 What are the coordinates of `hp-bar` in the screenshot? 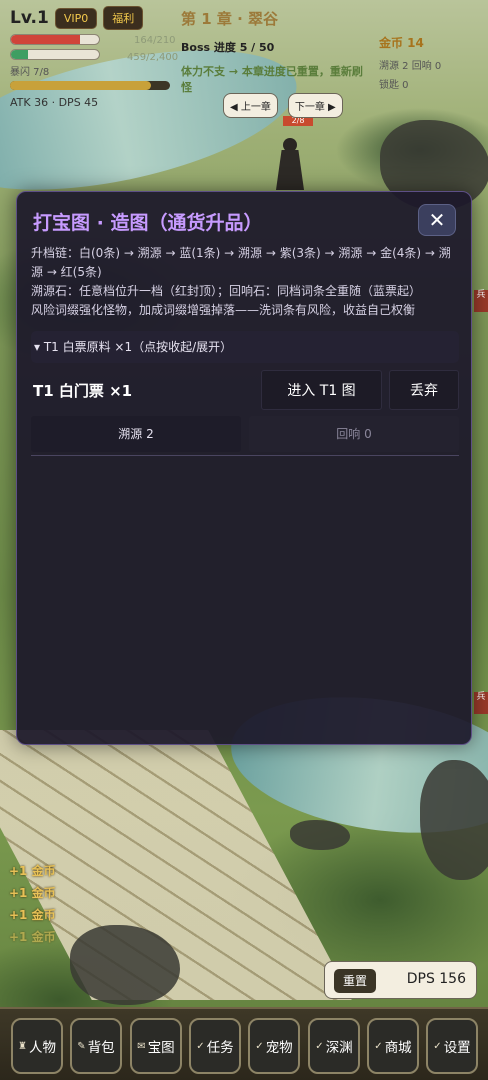 It's located at (55, 39).